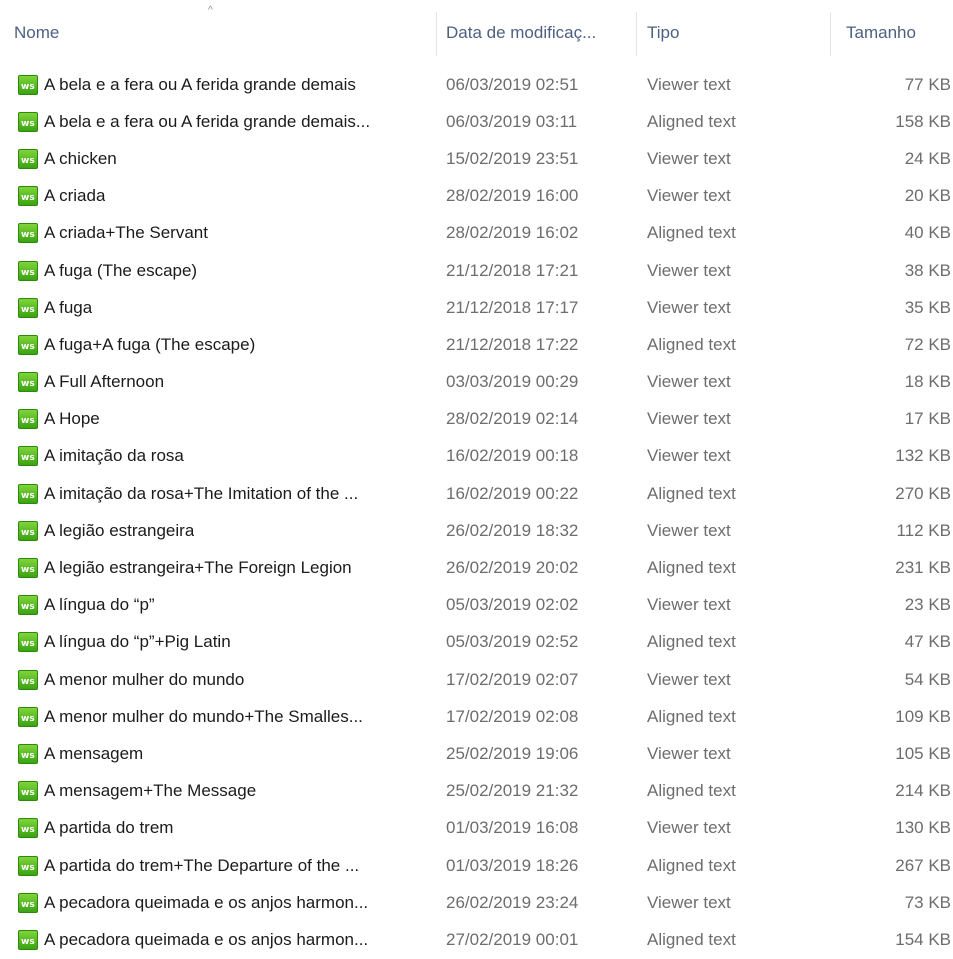 The width and height of the screenshot is (953, 959). Describe the element at coordinates (512, 382) in the screenshot. I see `file-modified-date: 03/03/2019 00:29` at that location.